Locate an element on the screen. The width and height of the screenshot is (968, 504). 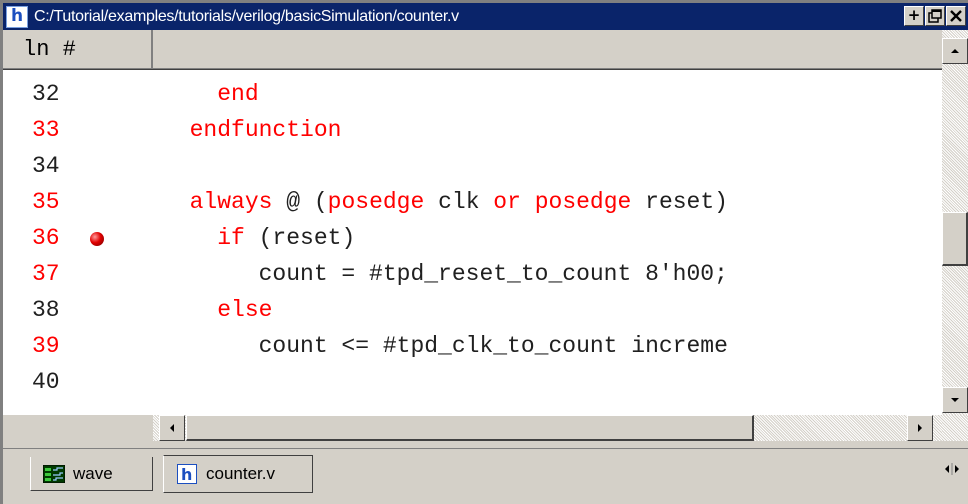
line-number: 33 is located at coordinates (46, 130).